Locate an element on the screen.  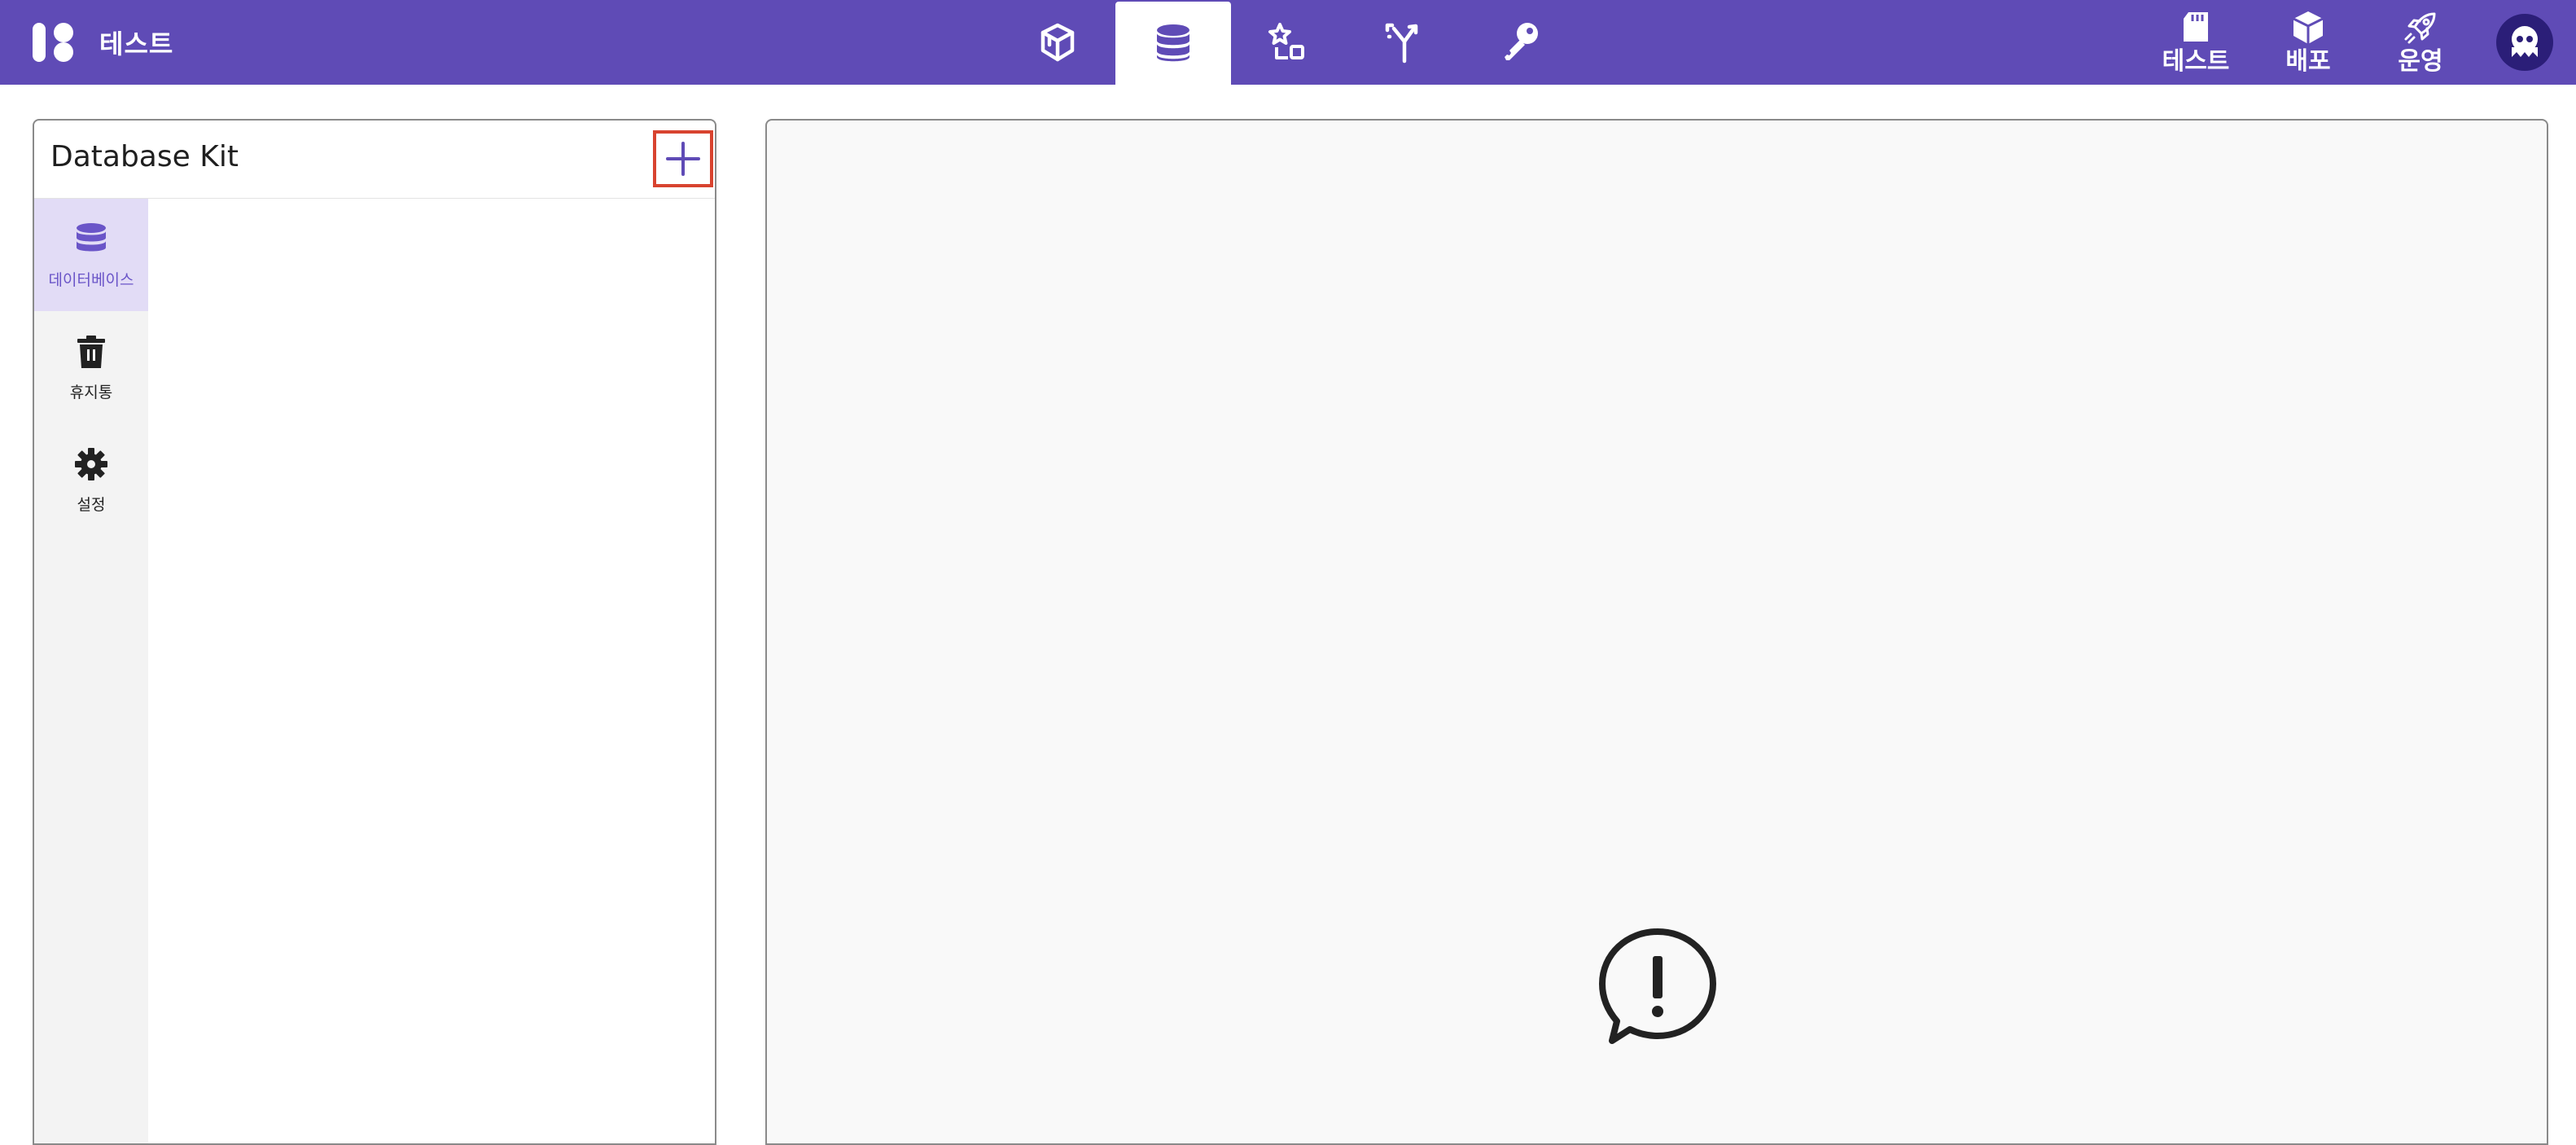
cube-icon is located at coordinates (1057, 42).